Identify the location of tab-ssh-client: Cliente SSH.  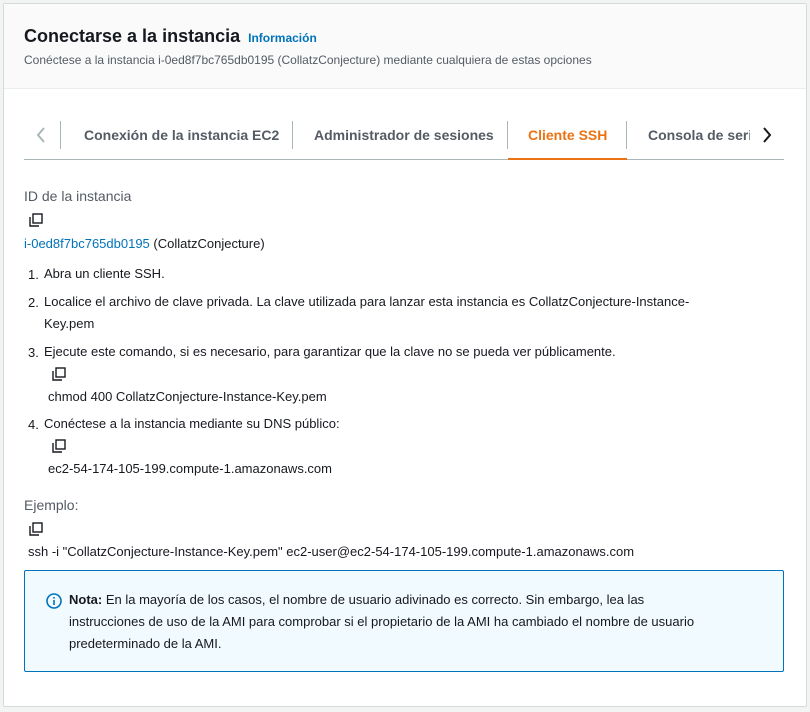
(568, 136).